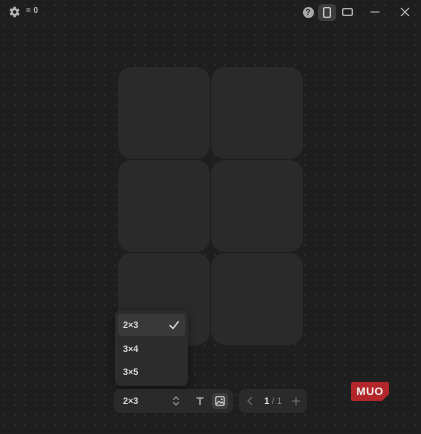  I want to click on muo-watermark: MUO, so click(370, 391).